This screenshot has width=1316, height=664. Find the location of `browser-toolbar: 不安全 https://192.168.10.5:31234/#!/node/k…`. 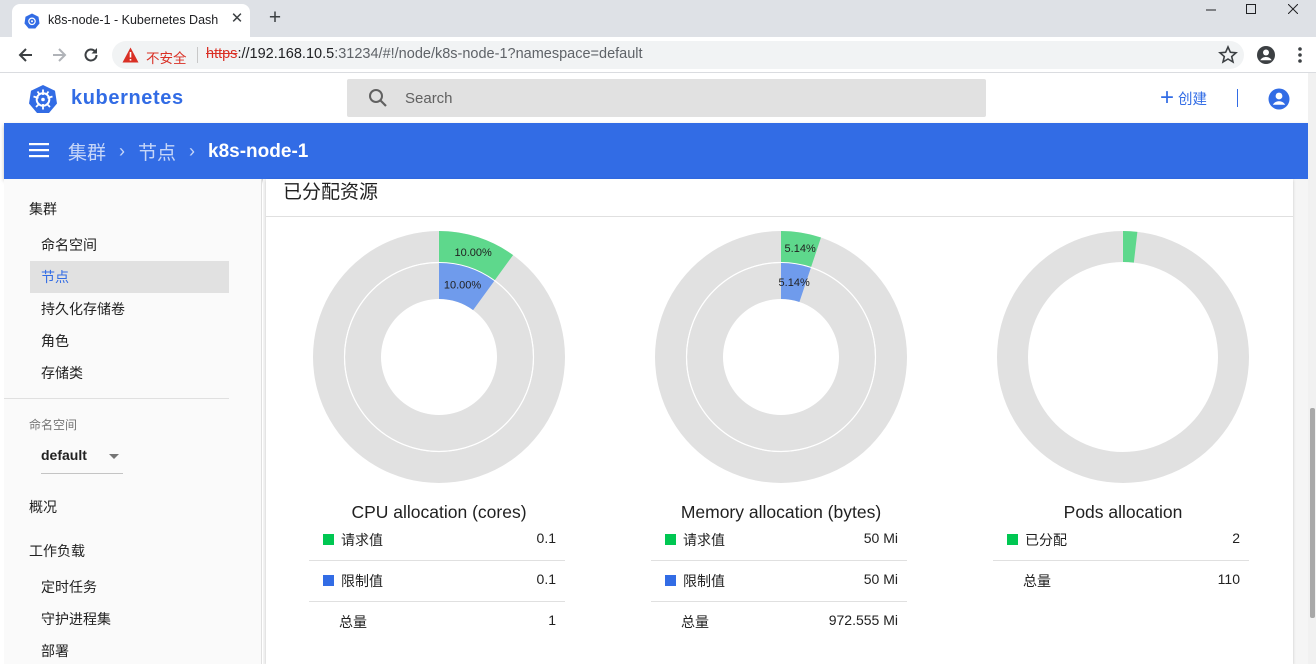

browser-toolbar: 不安全 https://192.168.10.5:31234/#!/node/k… is located at coordinates (658, 55).